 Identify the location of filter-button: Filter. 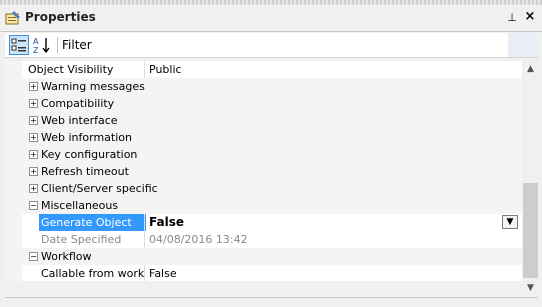
(77, 45).